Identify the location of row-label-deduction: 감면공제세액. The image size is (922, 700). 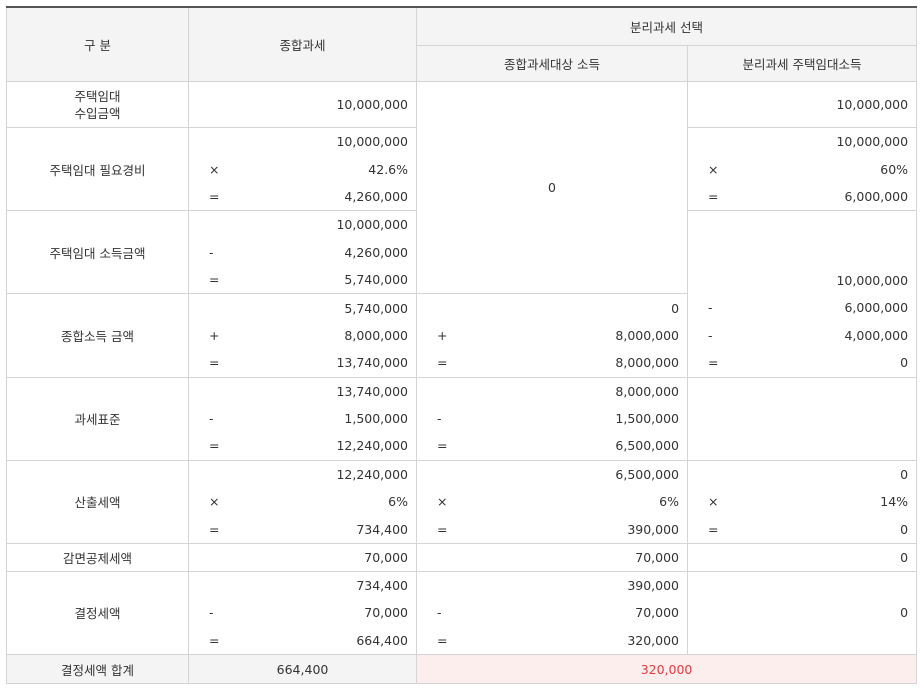
(97, 557).